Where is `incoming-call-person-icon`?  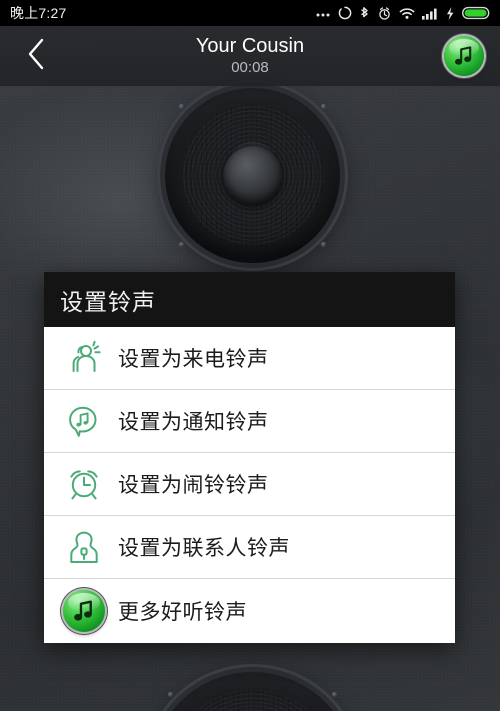 incoming-call-person-icon is located at coordinates (84, 358).